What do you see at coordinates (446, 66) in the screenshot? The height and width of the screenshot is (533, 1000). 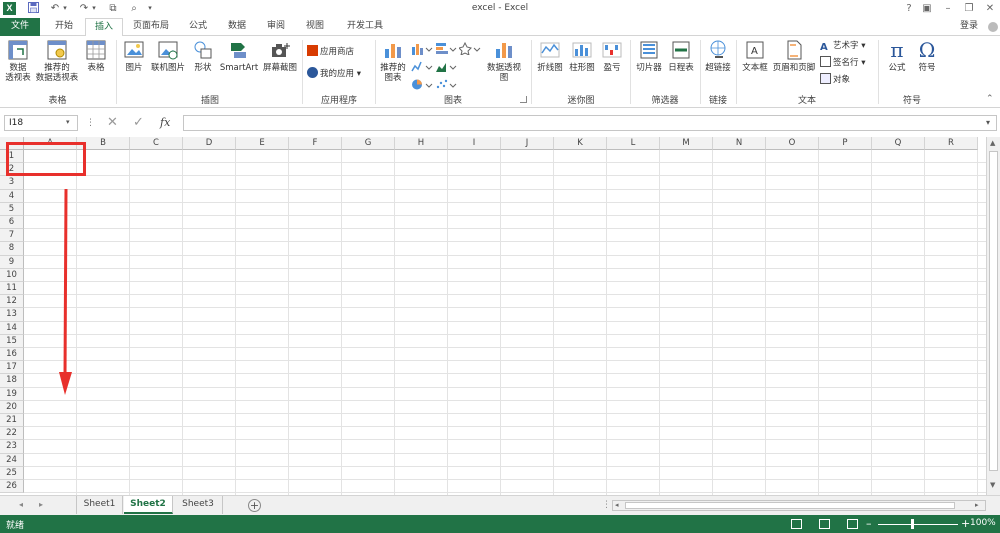 I see `area-chart-icon` at bounding box center [446, 66].